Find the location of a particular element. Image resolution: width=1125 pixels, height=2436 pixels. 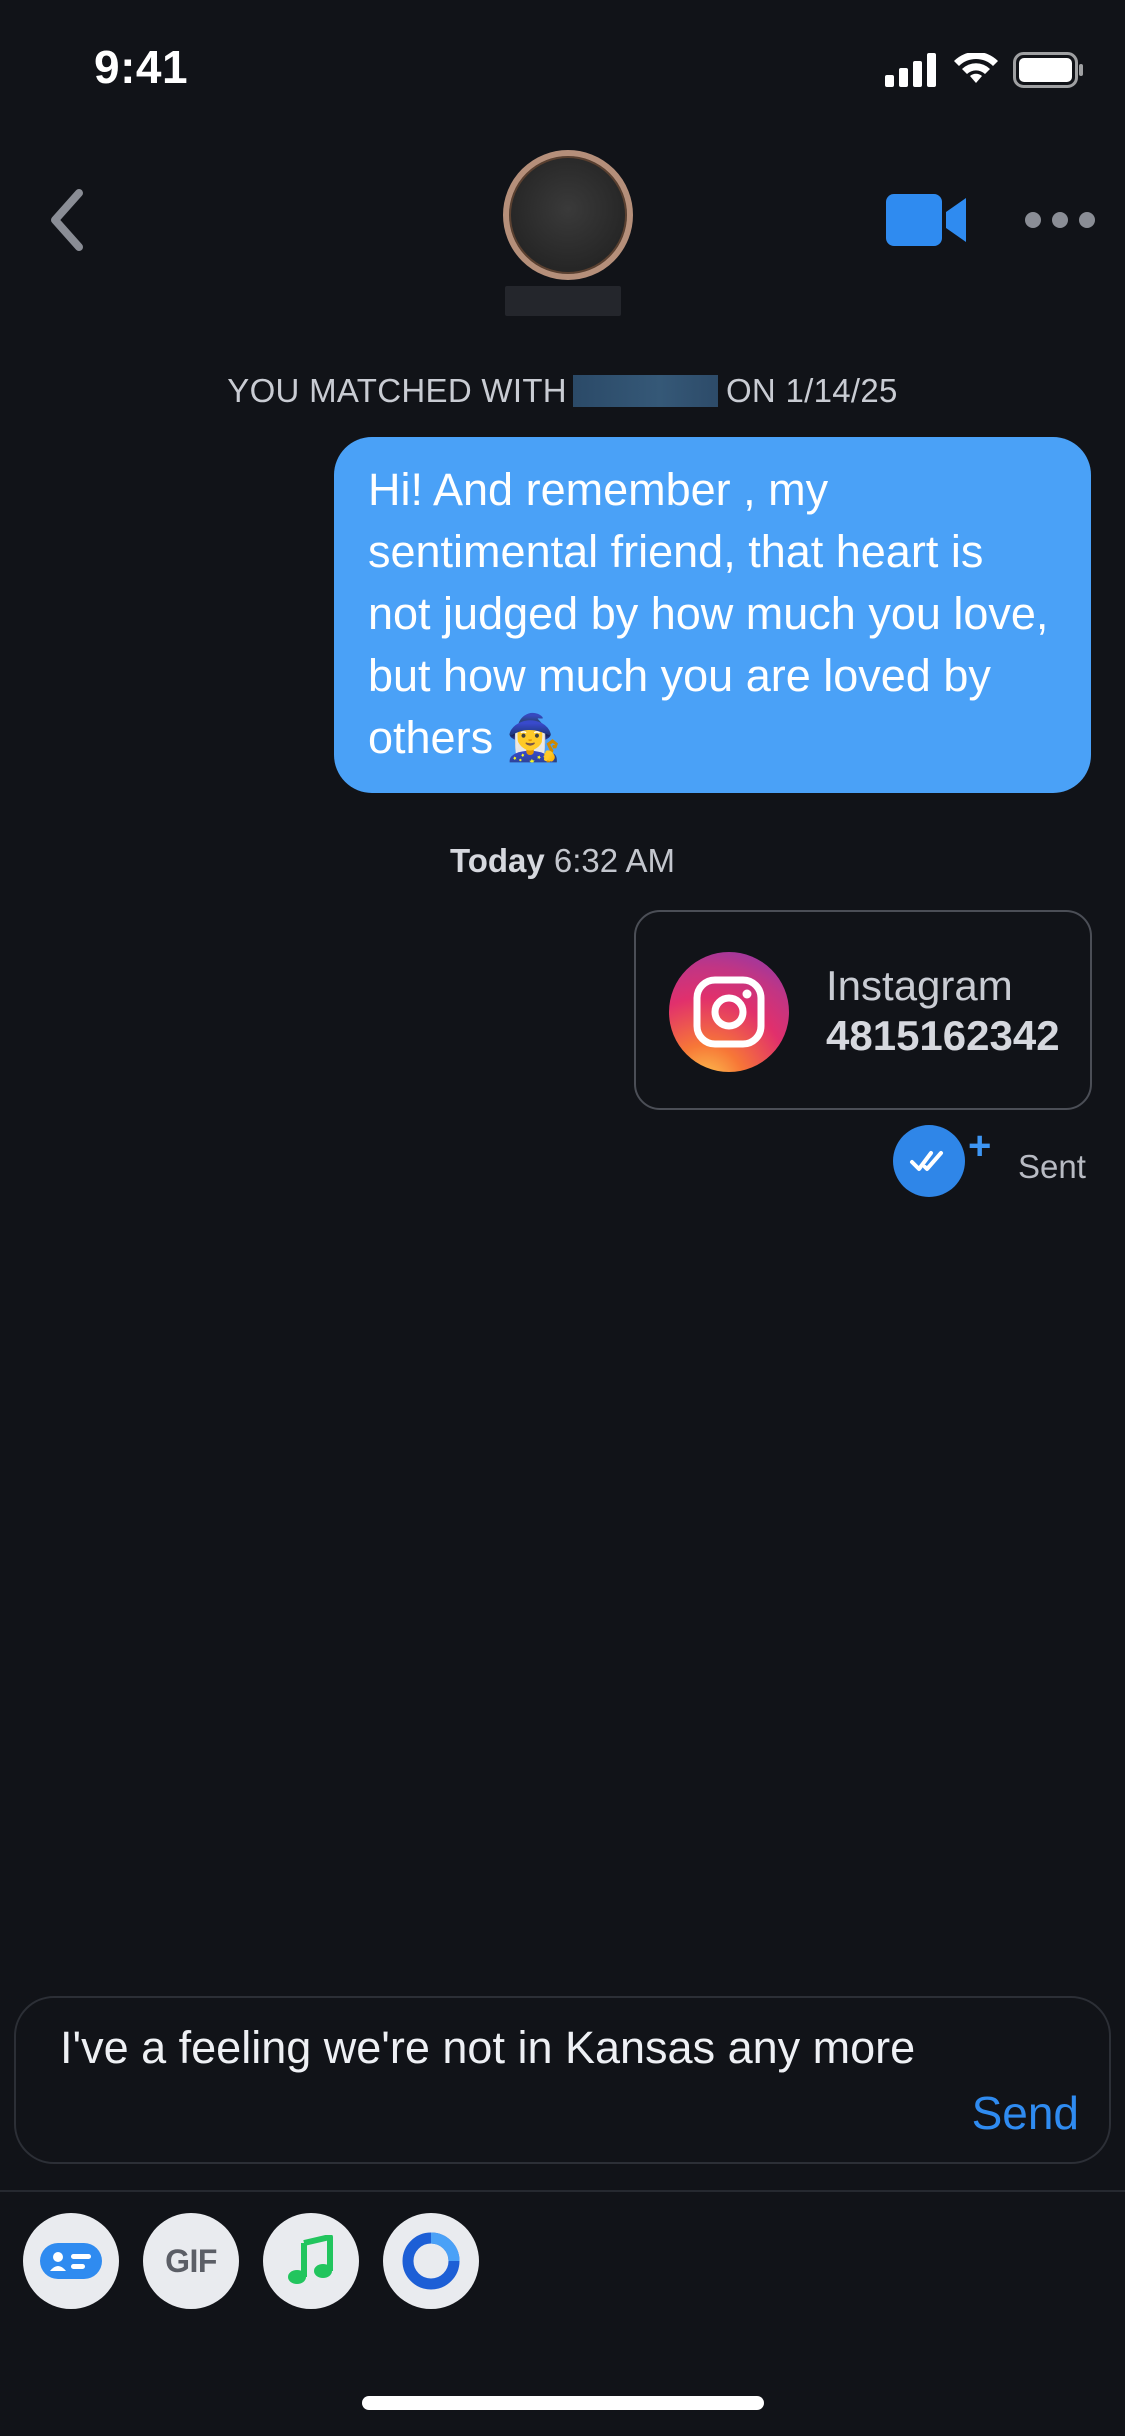

music-button is located at coordinates (311, 2261).